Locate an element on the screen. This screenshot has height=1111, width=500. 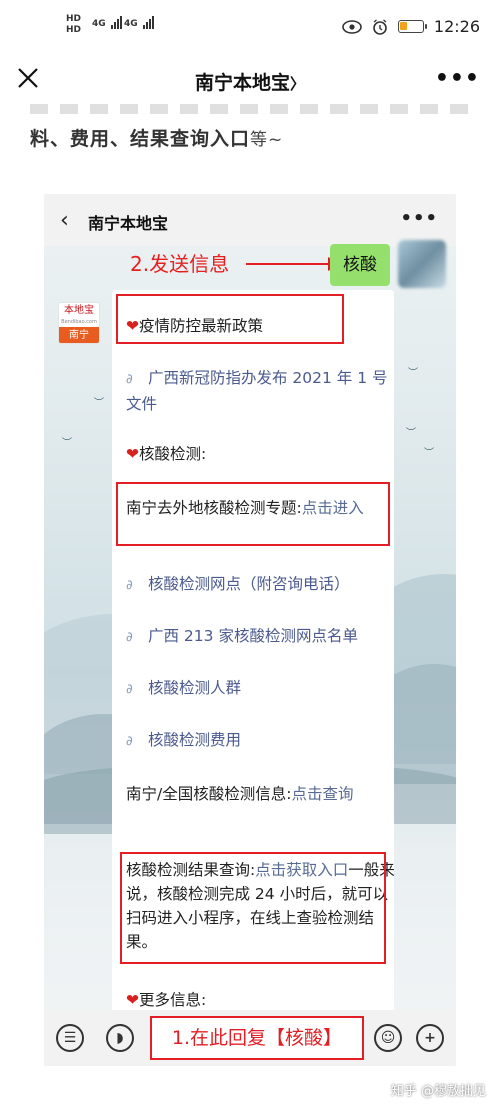
article-text-partial is located at coordinates (250, 109).